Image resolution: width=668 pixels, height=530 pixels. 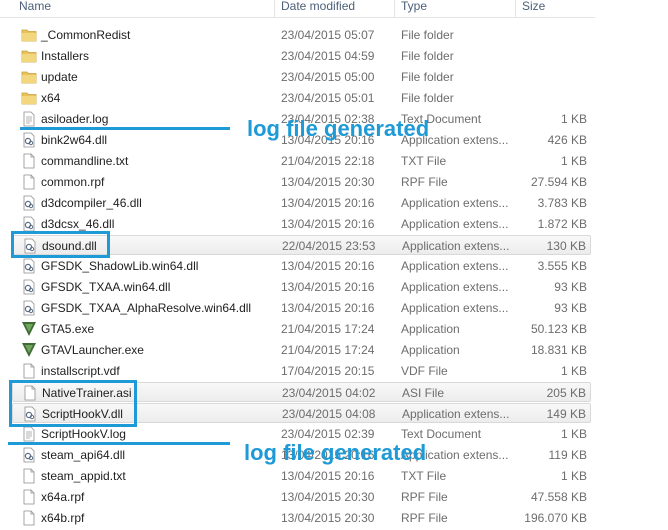 What do you see at coordinates (328, 434) in the screenshot?
I see `file-date-modified: 23/04/2015 02:39` at bounding box center [328, 434].